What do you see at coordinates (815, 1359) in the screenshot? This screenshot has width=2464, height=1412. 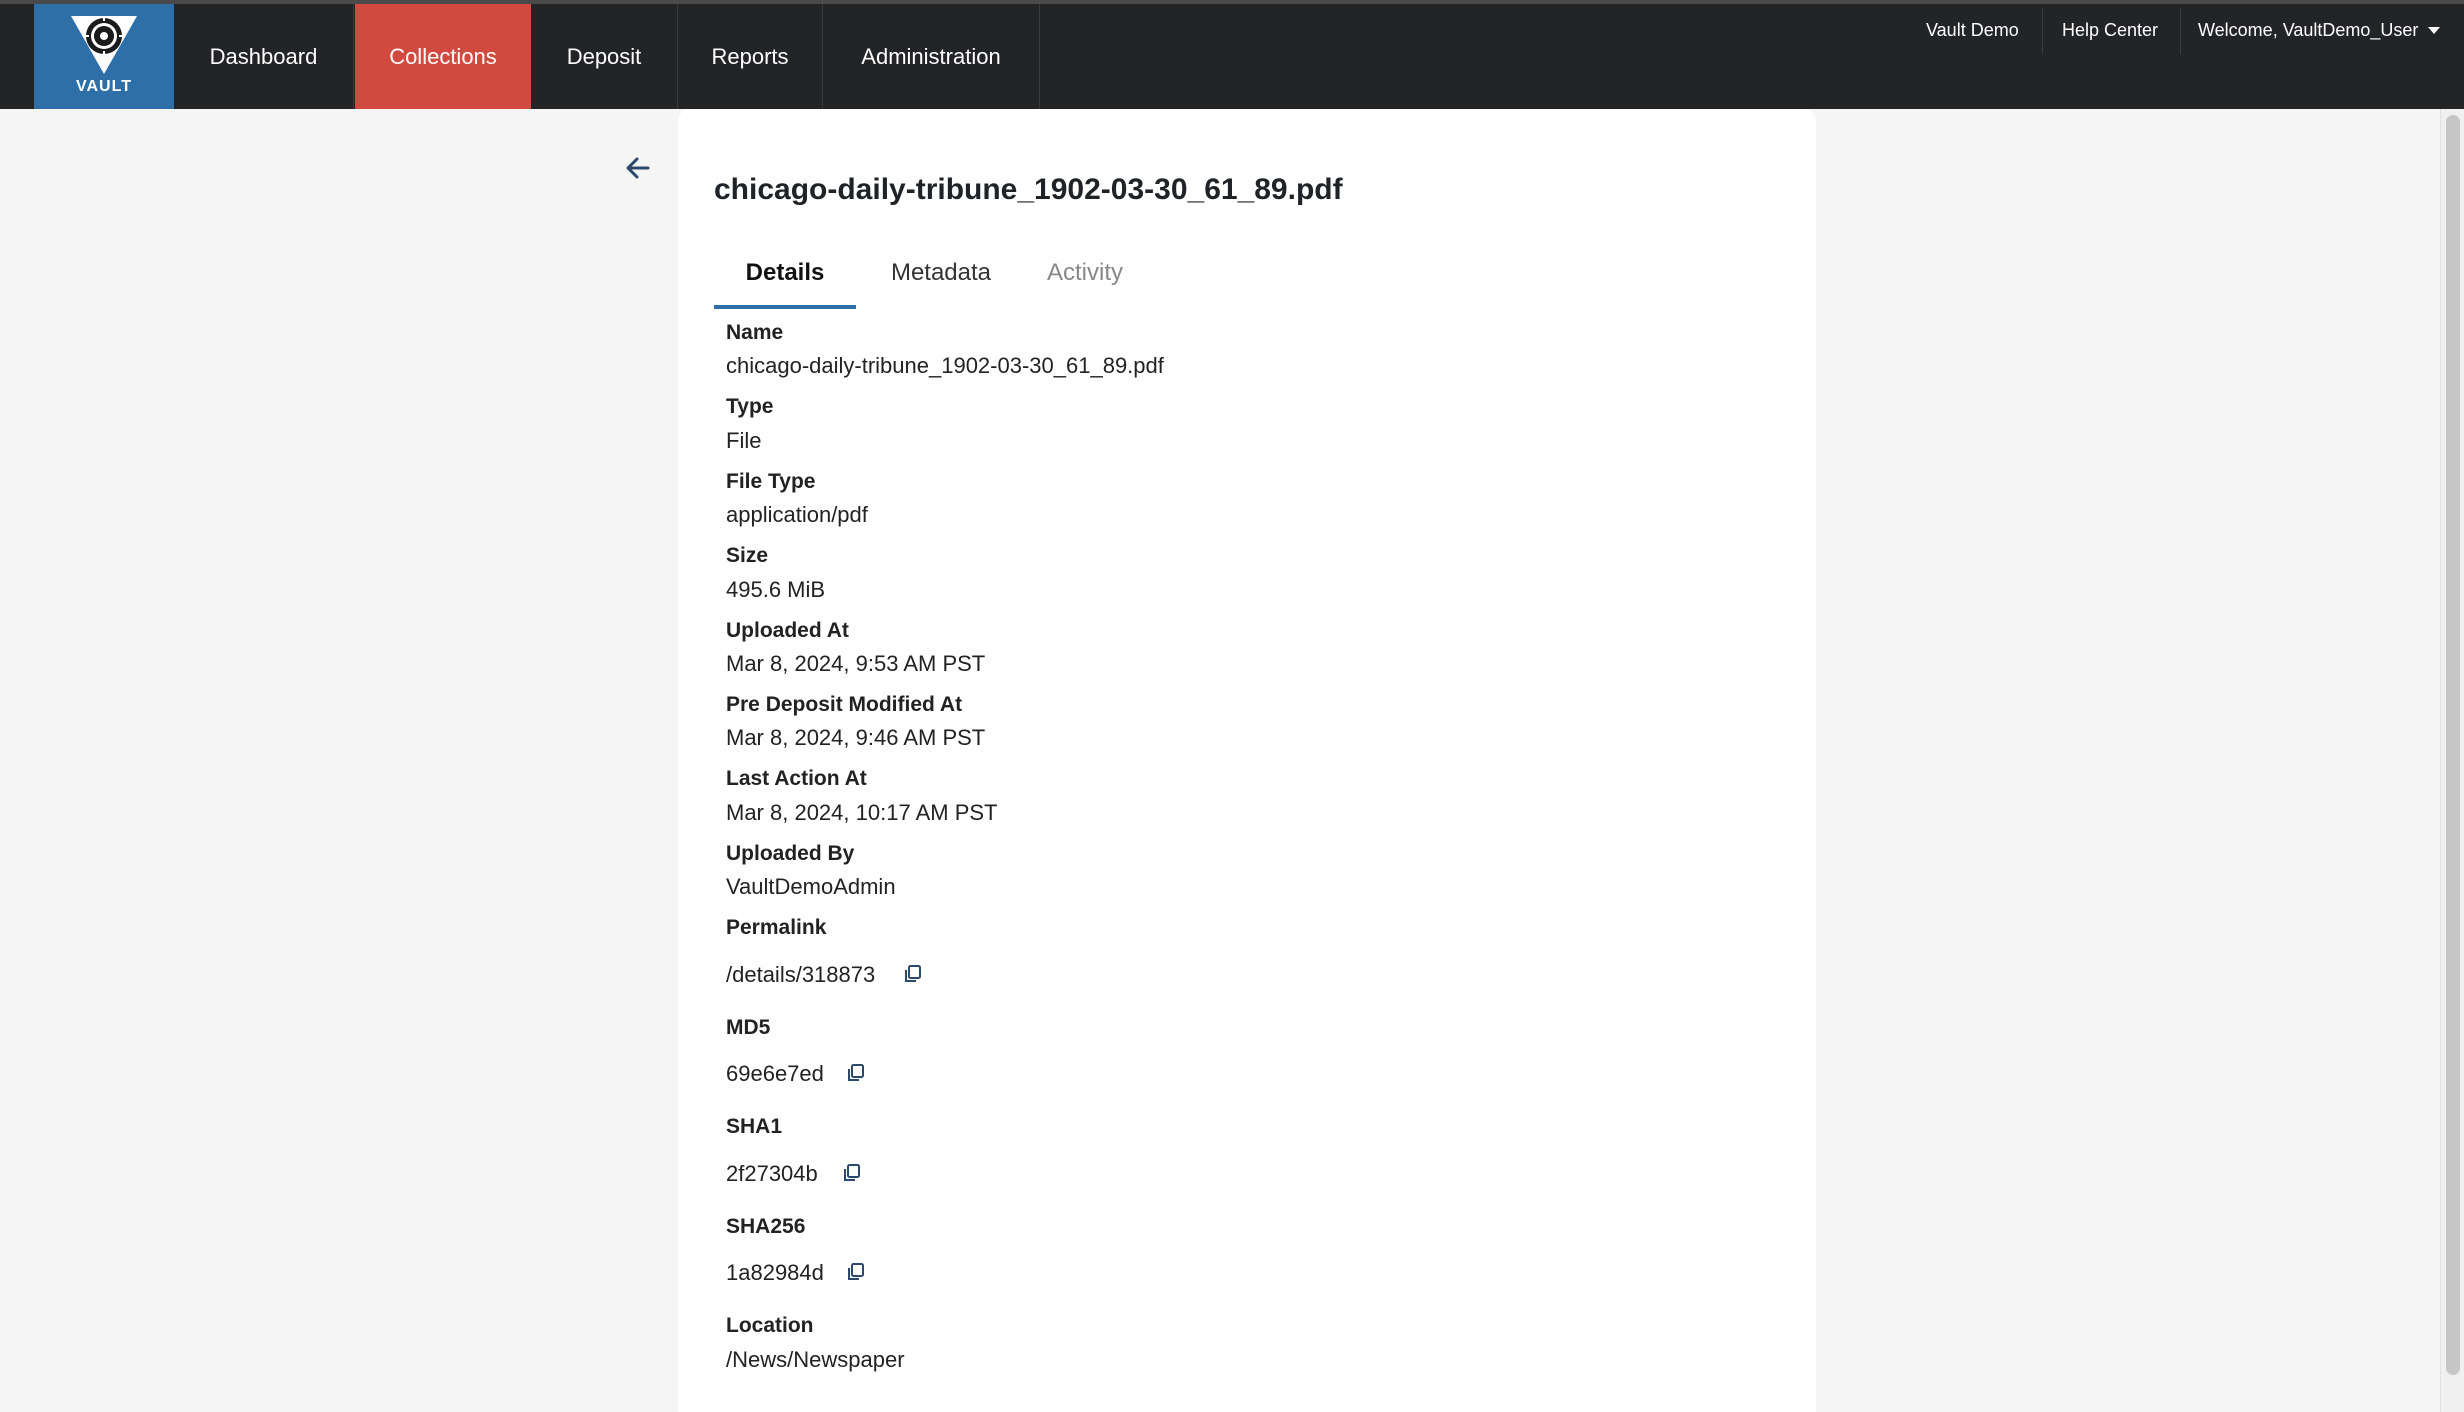 I see `location-value: /News/Newspaper` at bounding box center [815, 1359].